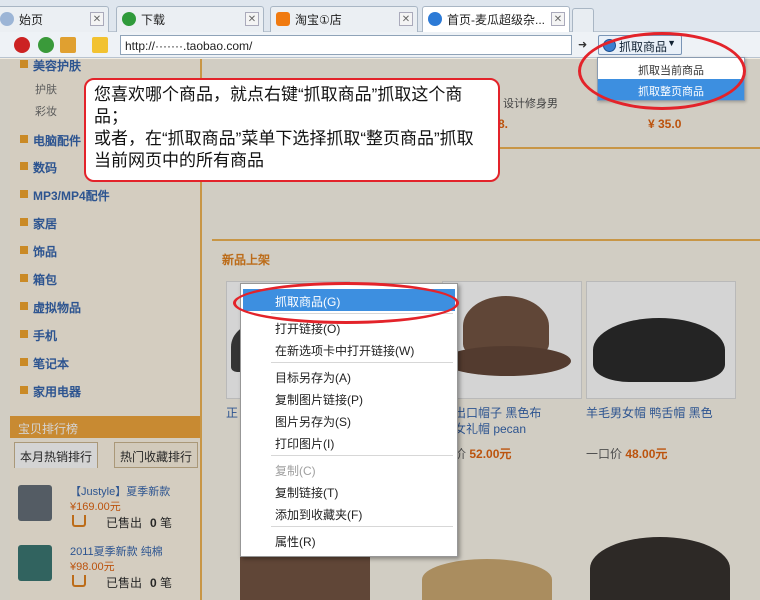  What do you see at coordinates (7, 19) in the screenshot?
I see `page-icon` at bounding box center [7, 19].